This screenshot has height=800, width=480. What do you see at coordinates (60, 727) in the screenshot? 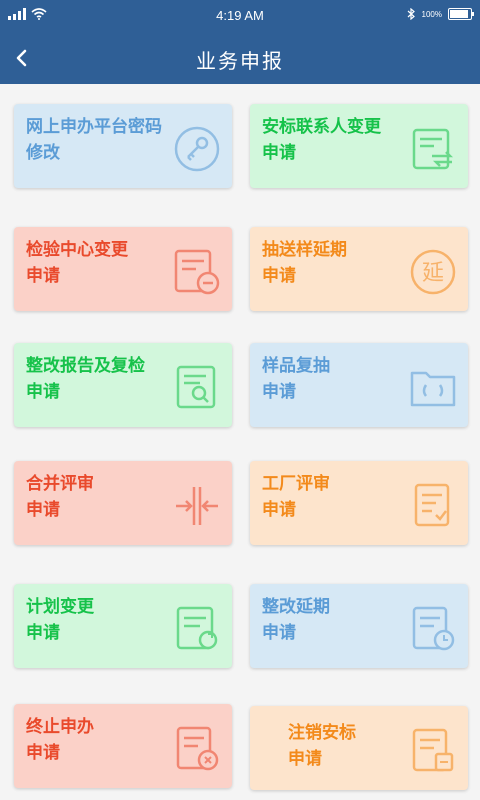
I see `card-line1: 终止申办` at bounding box center [60, 727].